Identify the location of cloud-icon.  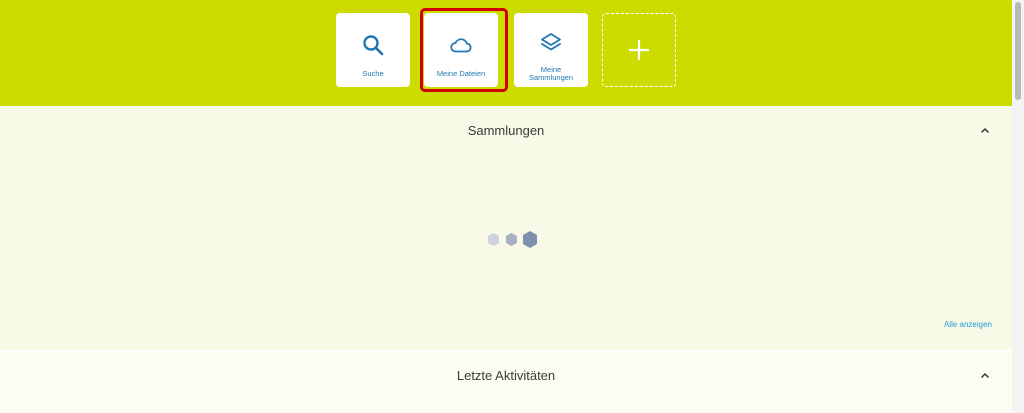
(461, 45).